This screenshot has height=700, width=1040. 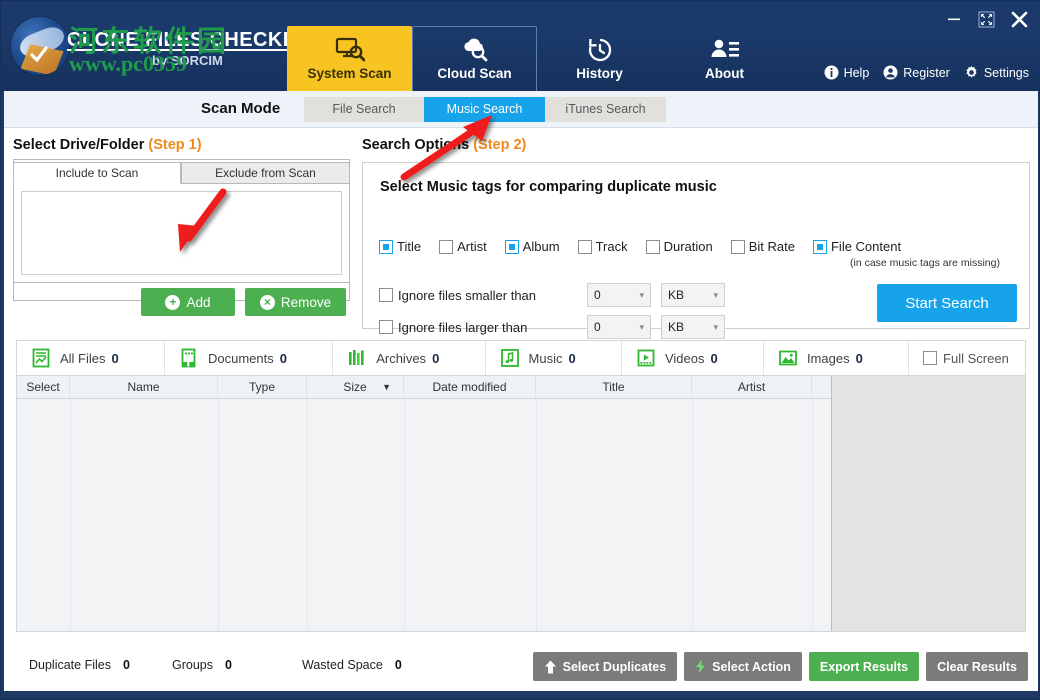 I want to click on ignore-larger-checkbox: Ignore files larger than, so click(x=469, y=327).